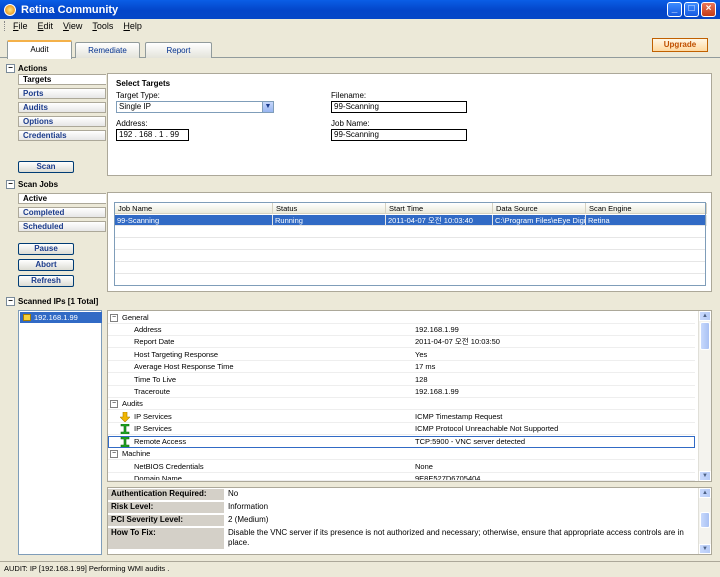  Describe the element at coordinates (72, 26) in the screenshot. I see `menu-view: View` at that location.